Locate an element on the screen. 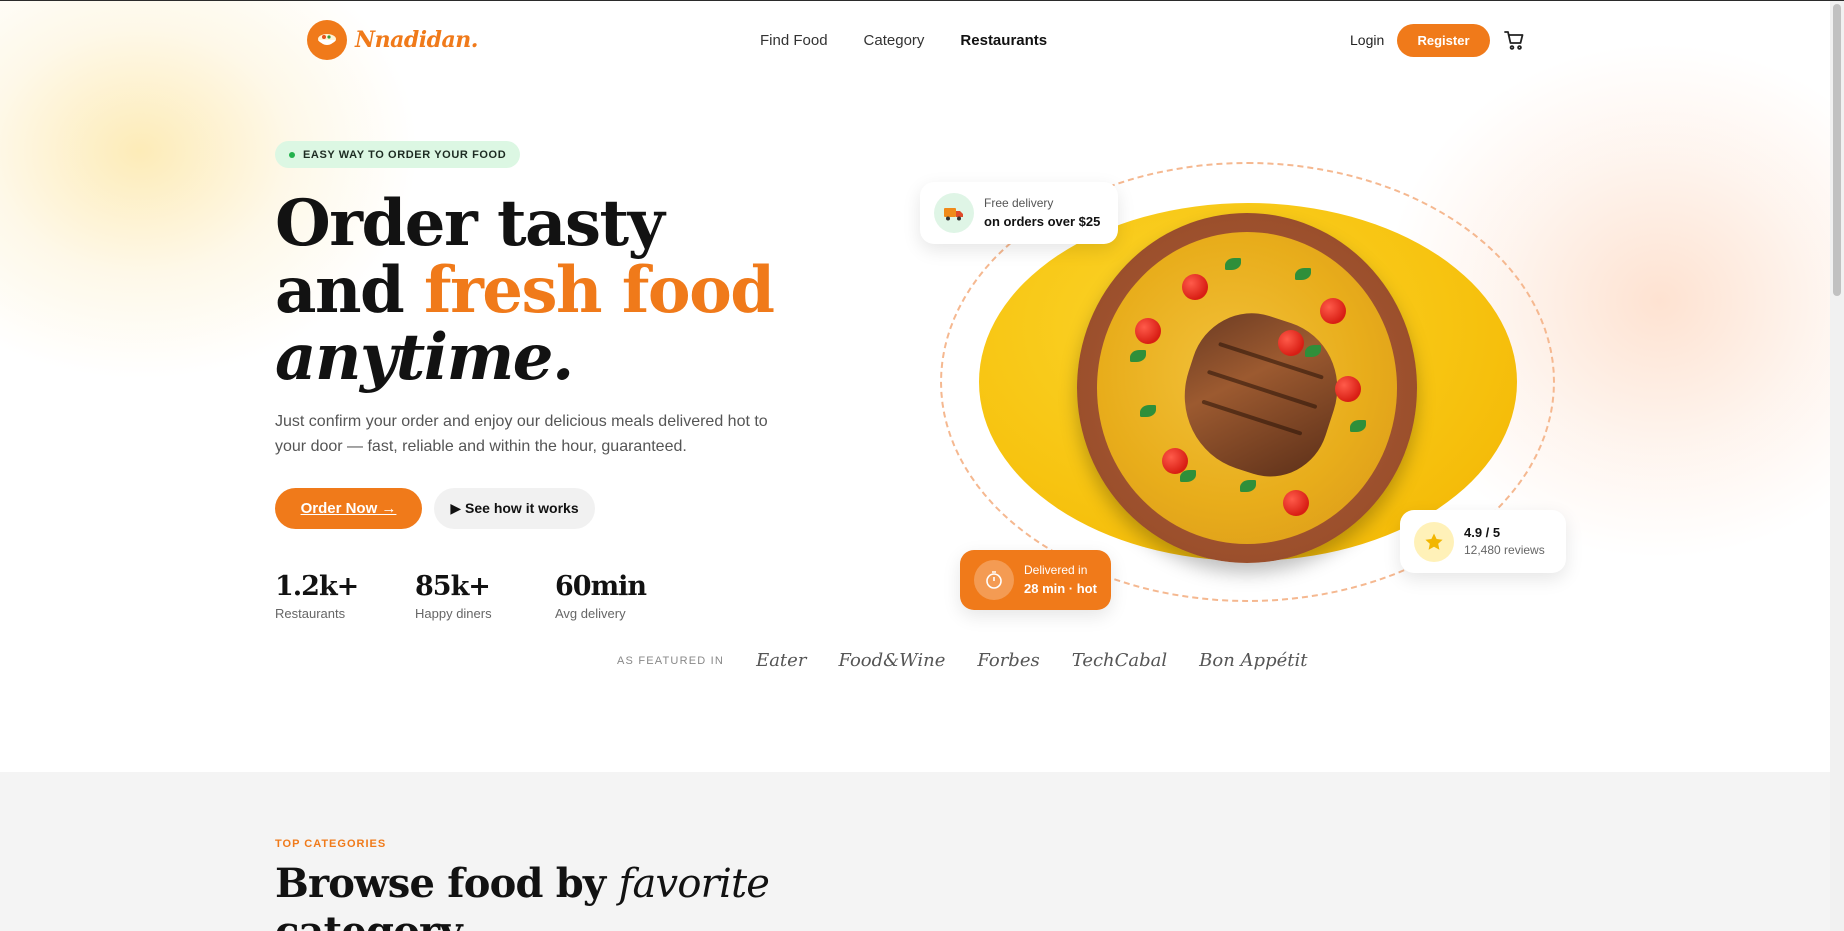 The height and width of the screenshot is (931, 1844). hero-title-line-3: anytime. is located at coordinates (424, 357).